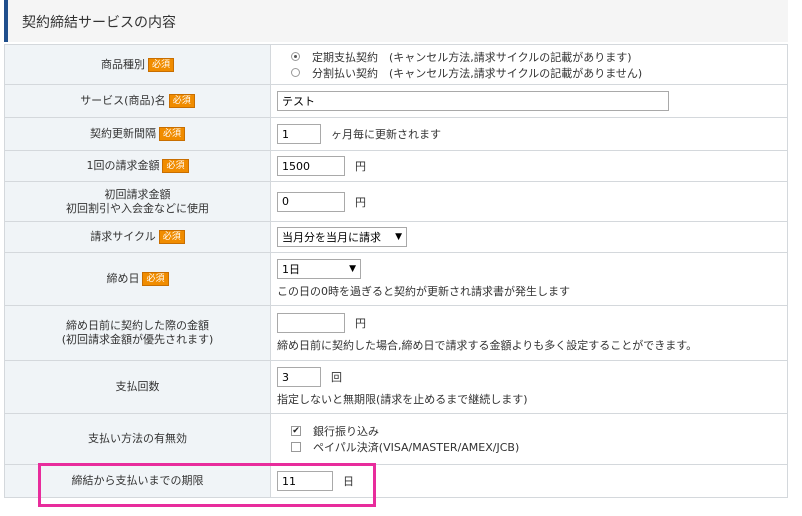 The image size is (802, 516). I want to click on billing-cycle-label: 請求サイクル 必須, so click(137, 237).